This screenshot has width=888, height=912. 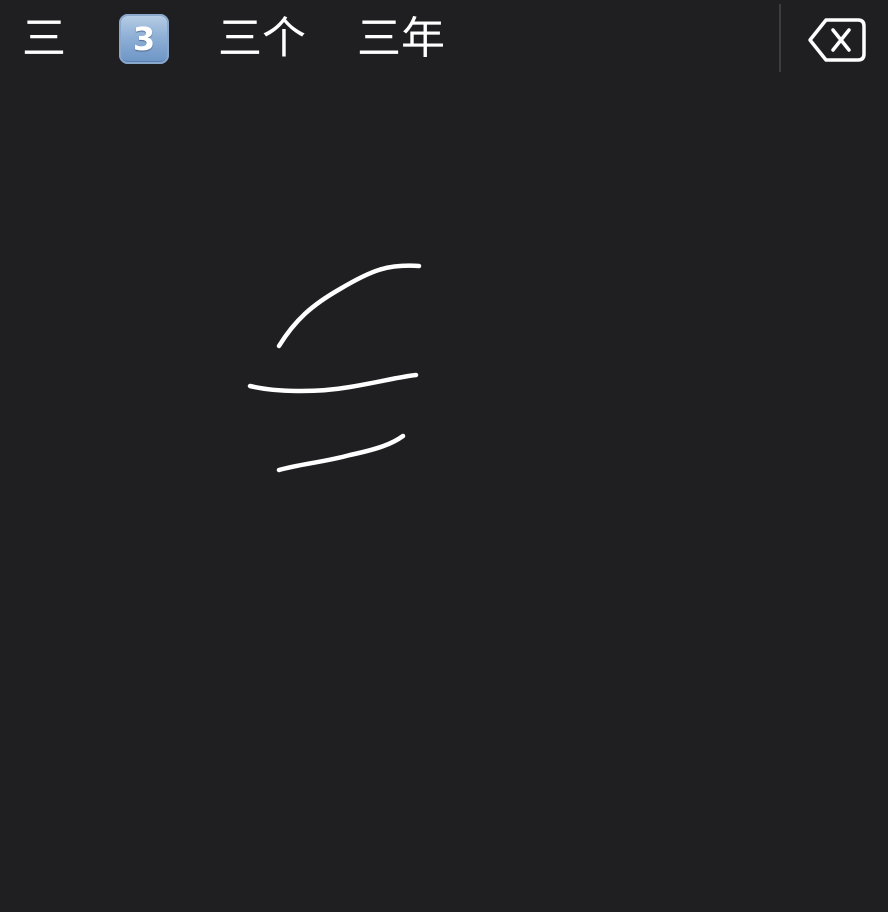 I want to click on delete-button, so click(x=837, y=40).